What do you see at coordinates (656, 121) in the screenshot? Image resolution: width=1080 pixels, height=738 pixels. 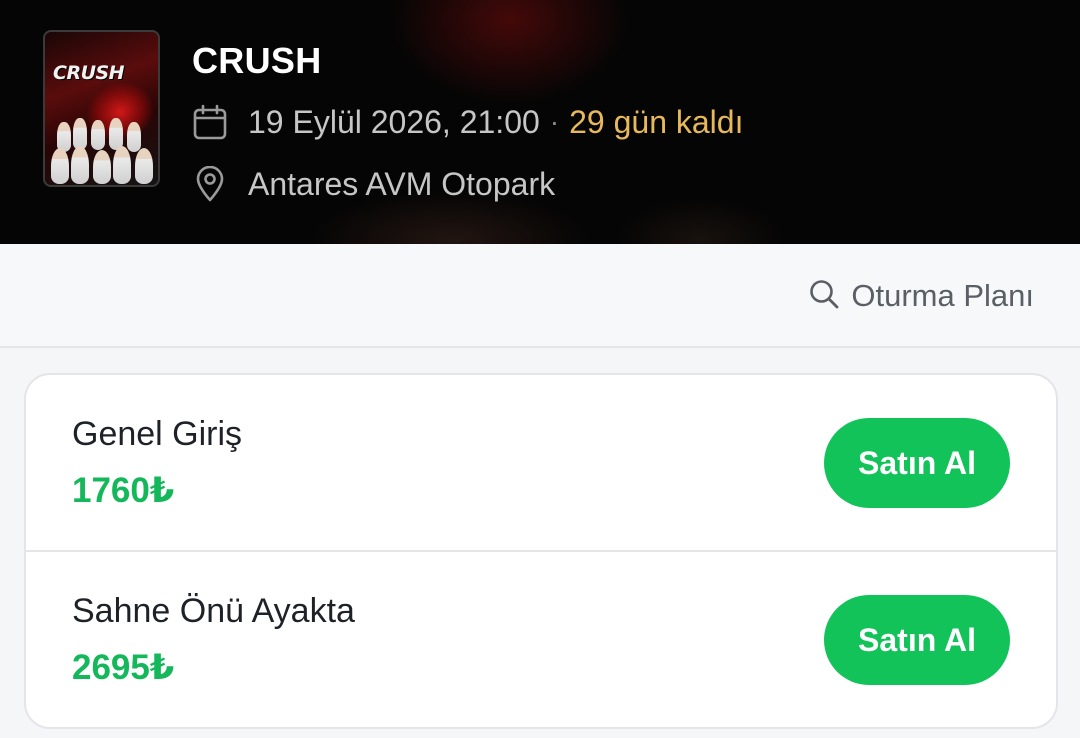 I see `countdown-text: 29 gün kaldı` at bounding box center [656, 121].